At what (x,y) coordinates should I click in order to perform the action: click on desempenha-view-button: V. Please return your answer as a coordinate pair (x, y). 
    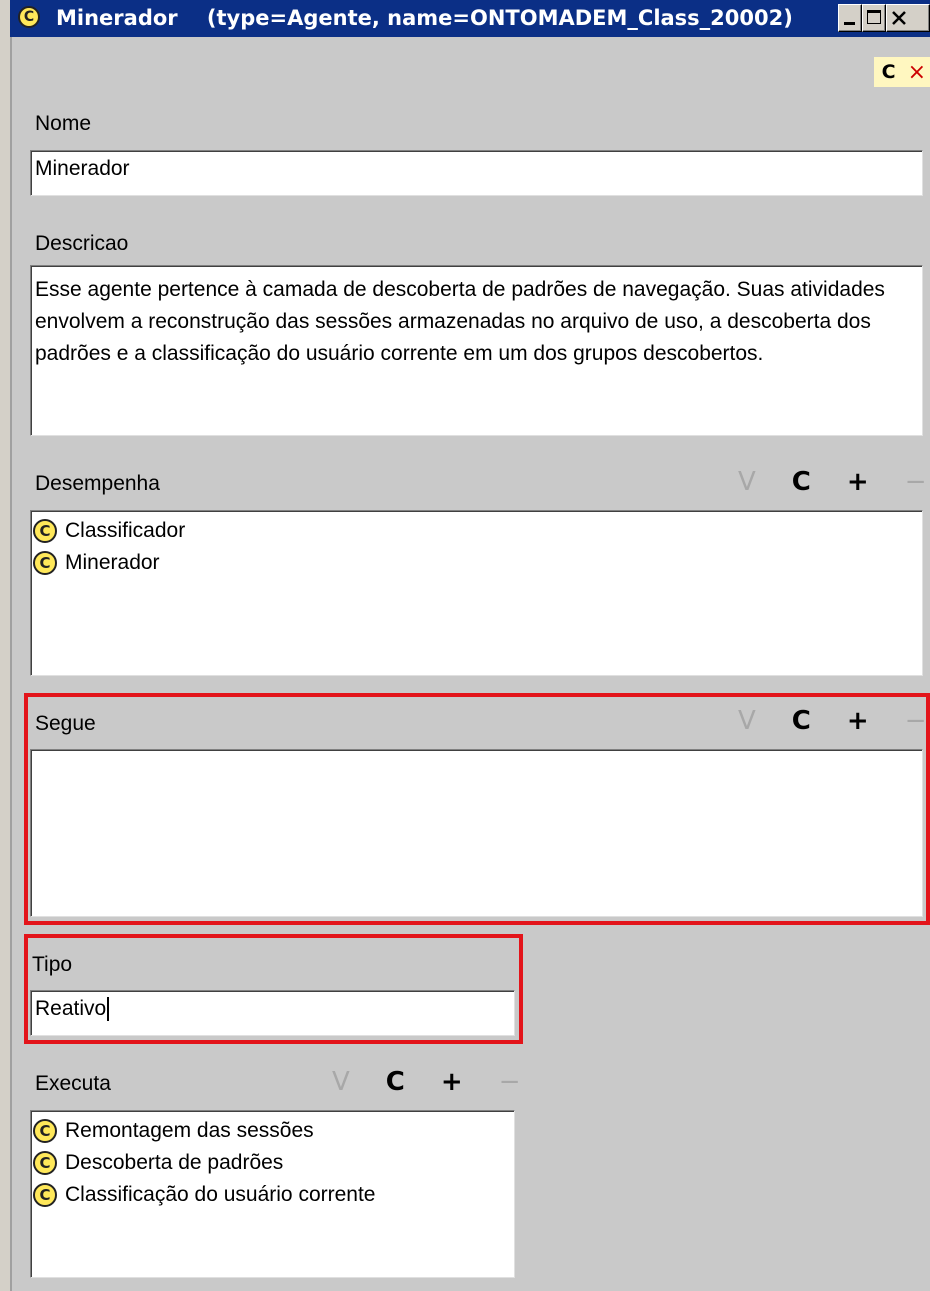
    Looking at the image, I should click on (747, 482).